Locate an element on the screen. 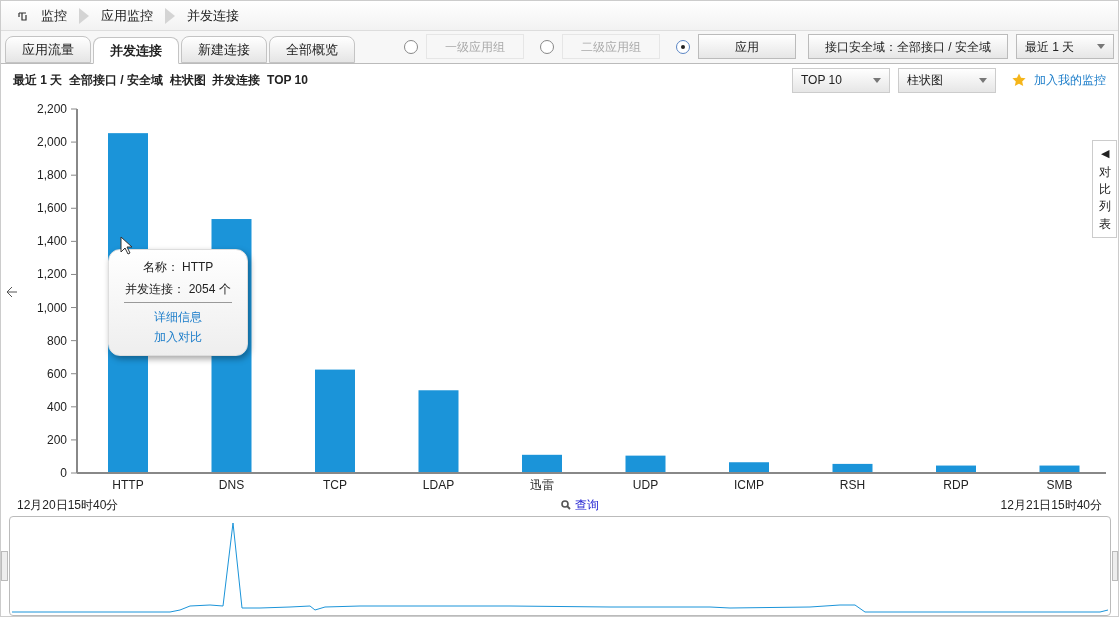 The width and height of the screenshot is (1119, 617). breadcrumb-link: 并发连接 is located at coordinates (213, 15).